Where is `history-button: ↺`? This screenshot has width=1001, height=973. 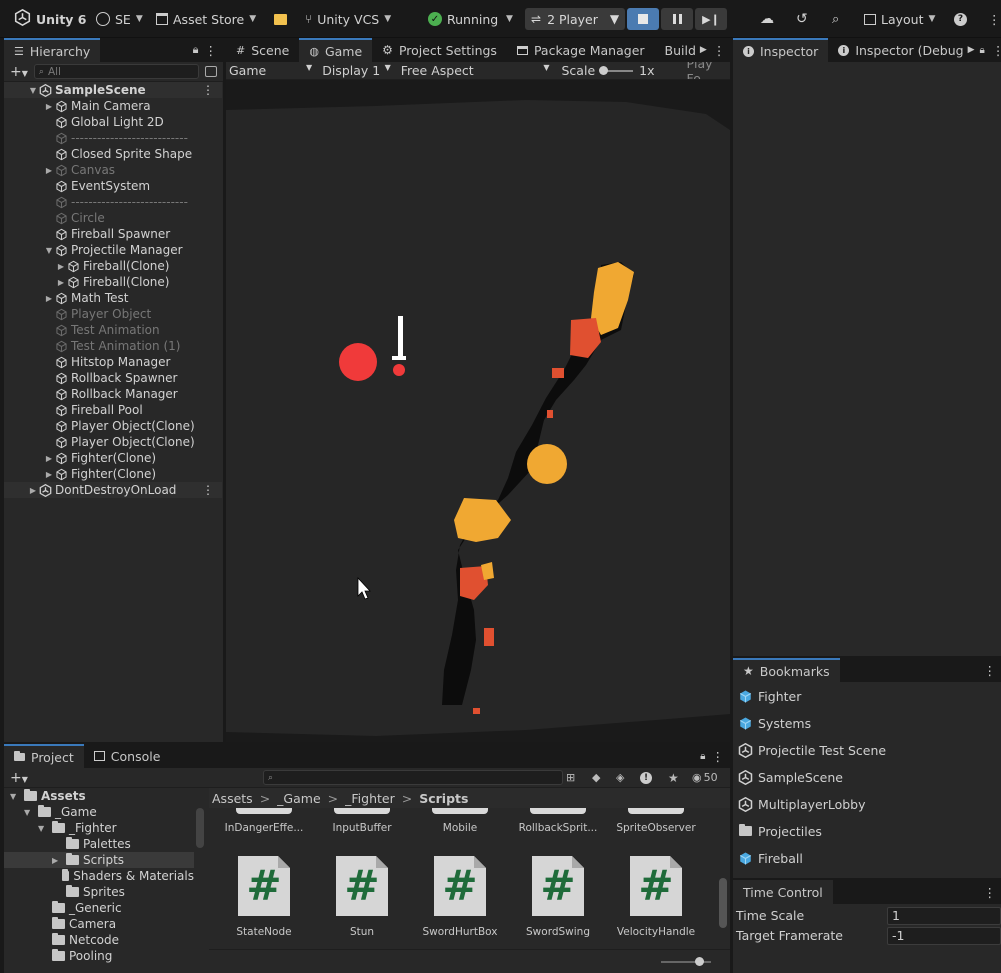 history-button: ↺ is located at coordinates (802, 19).